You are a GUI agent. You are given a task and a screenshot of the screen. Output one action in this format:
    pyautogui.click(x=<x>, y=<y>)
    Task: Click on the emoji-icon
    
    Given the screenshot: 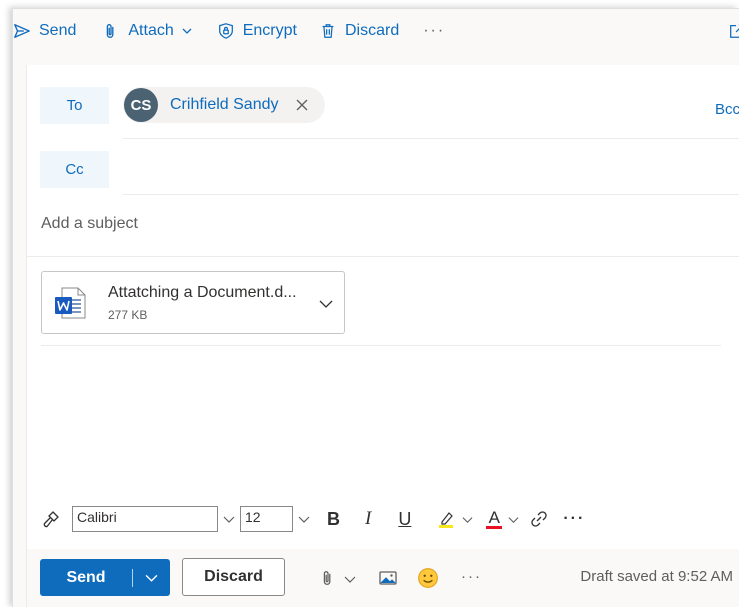 What is the action you would take?
    pyautogui.click(x=428, y=578)
    